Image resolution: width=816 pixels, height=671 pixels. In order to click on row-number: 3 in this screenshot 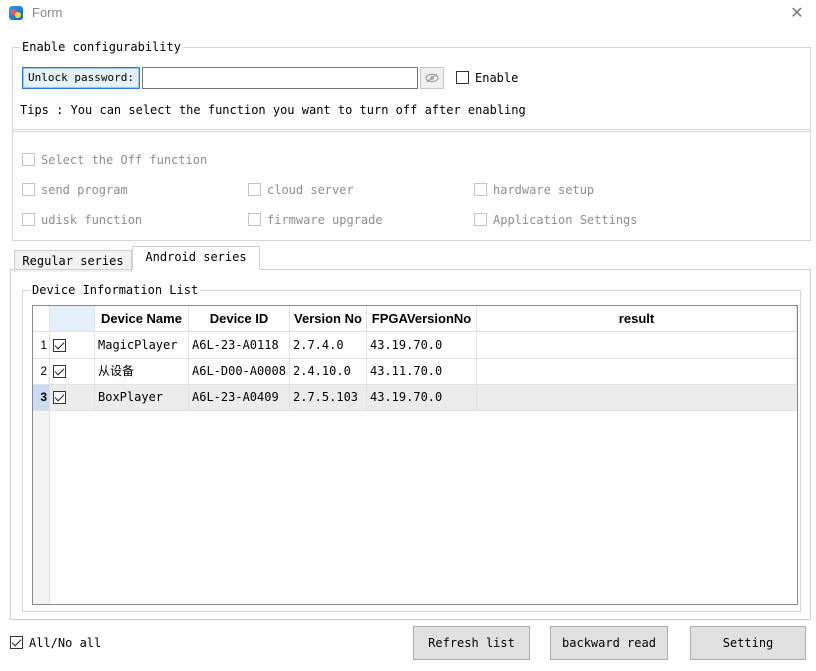, I will do `click(41, 398)`.